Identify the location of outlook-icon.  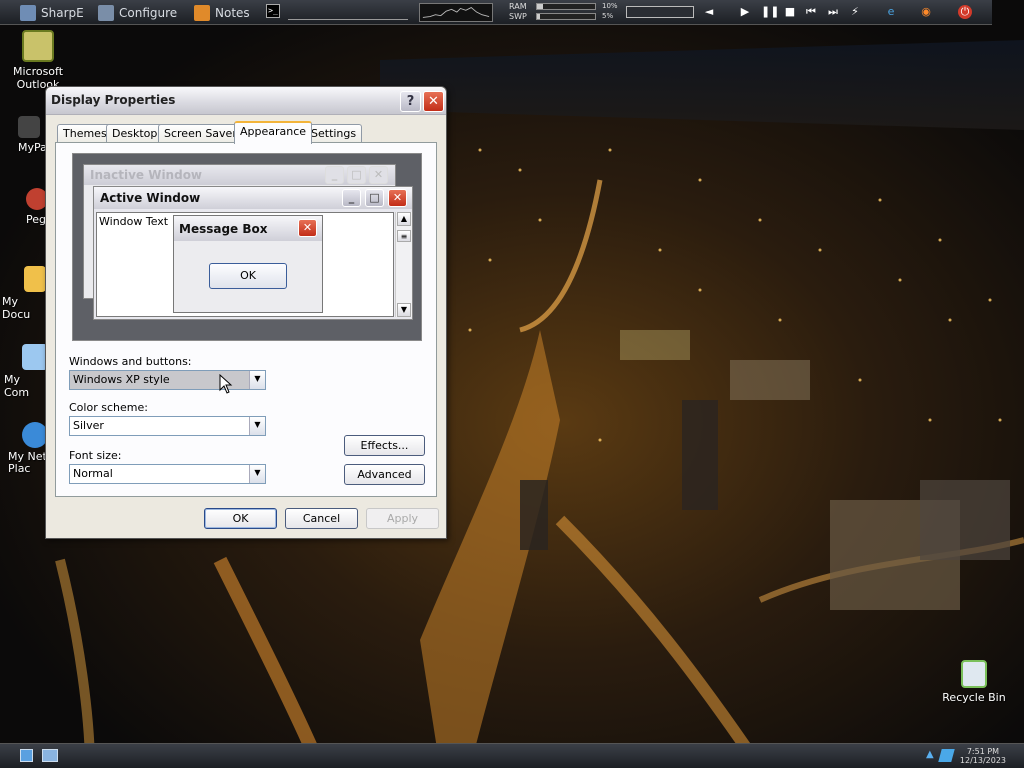
(38, 46).